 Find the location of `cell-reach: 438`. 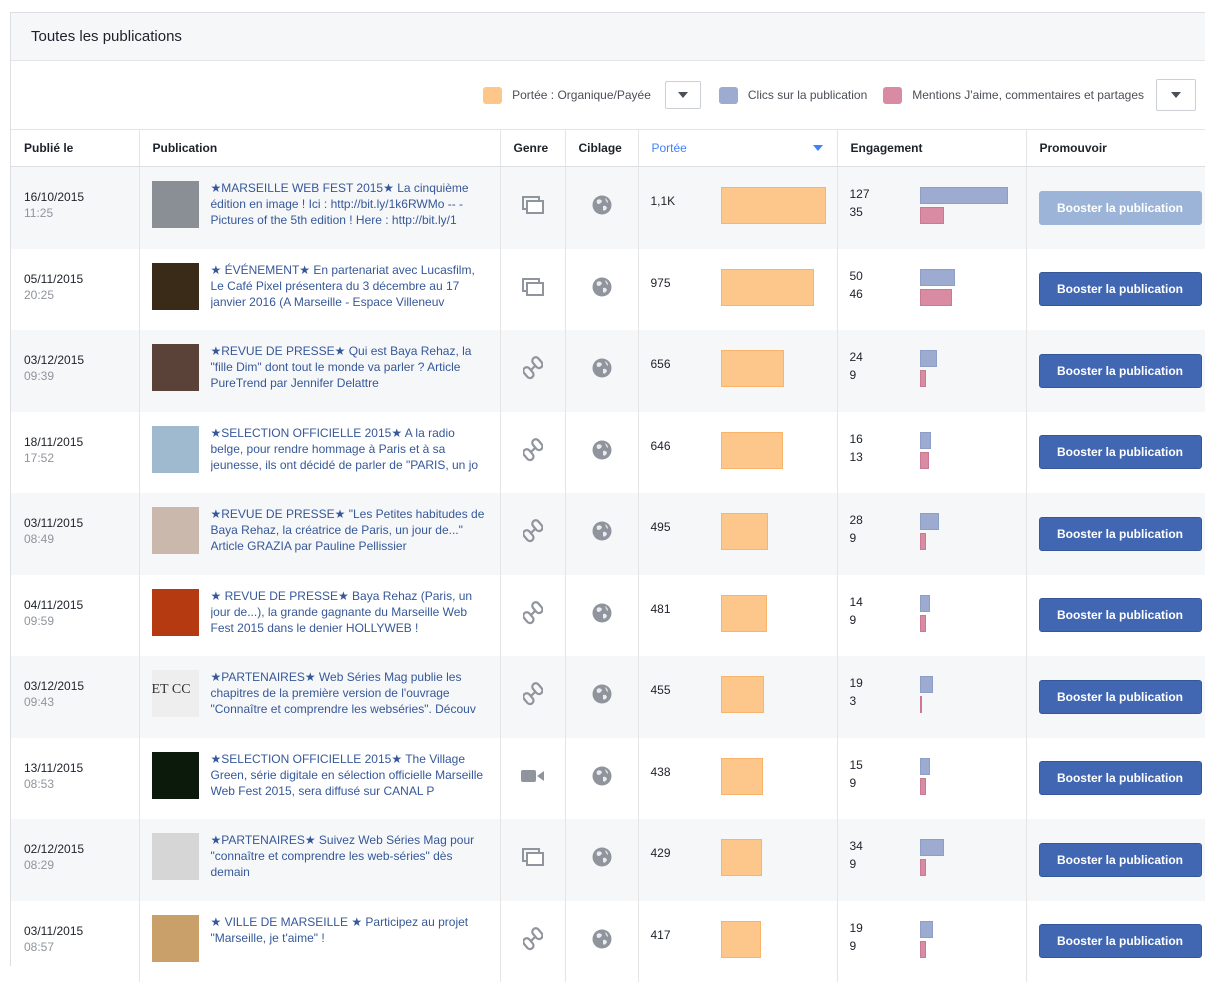

cell-reach: 438 is located at coordinates (737, 779).